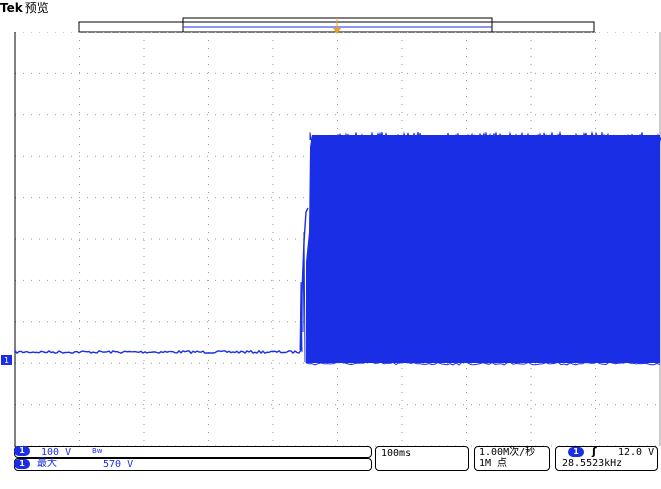 The width and height of the screenshot is (661, 489). I want to click on measurement-value: 570 V, so click(118, 464).